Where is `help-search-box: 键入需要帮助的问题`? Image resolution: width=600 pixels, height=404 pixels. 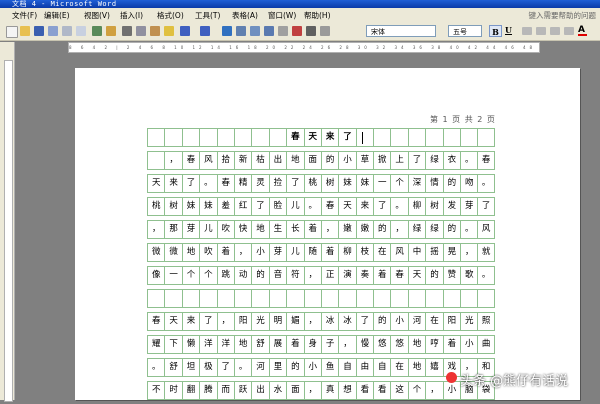 help-search-box: 键入需要帮助的问题 is located at coordinates (563, 15).